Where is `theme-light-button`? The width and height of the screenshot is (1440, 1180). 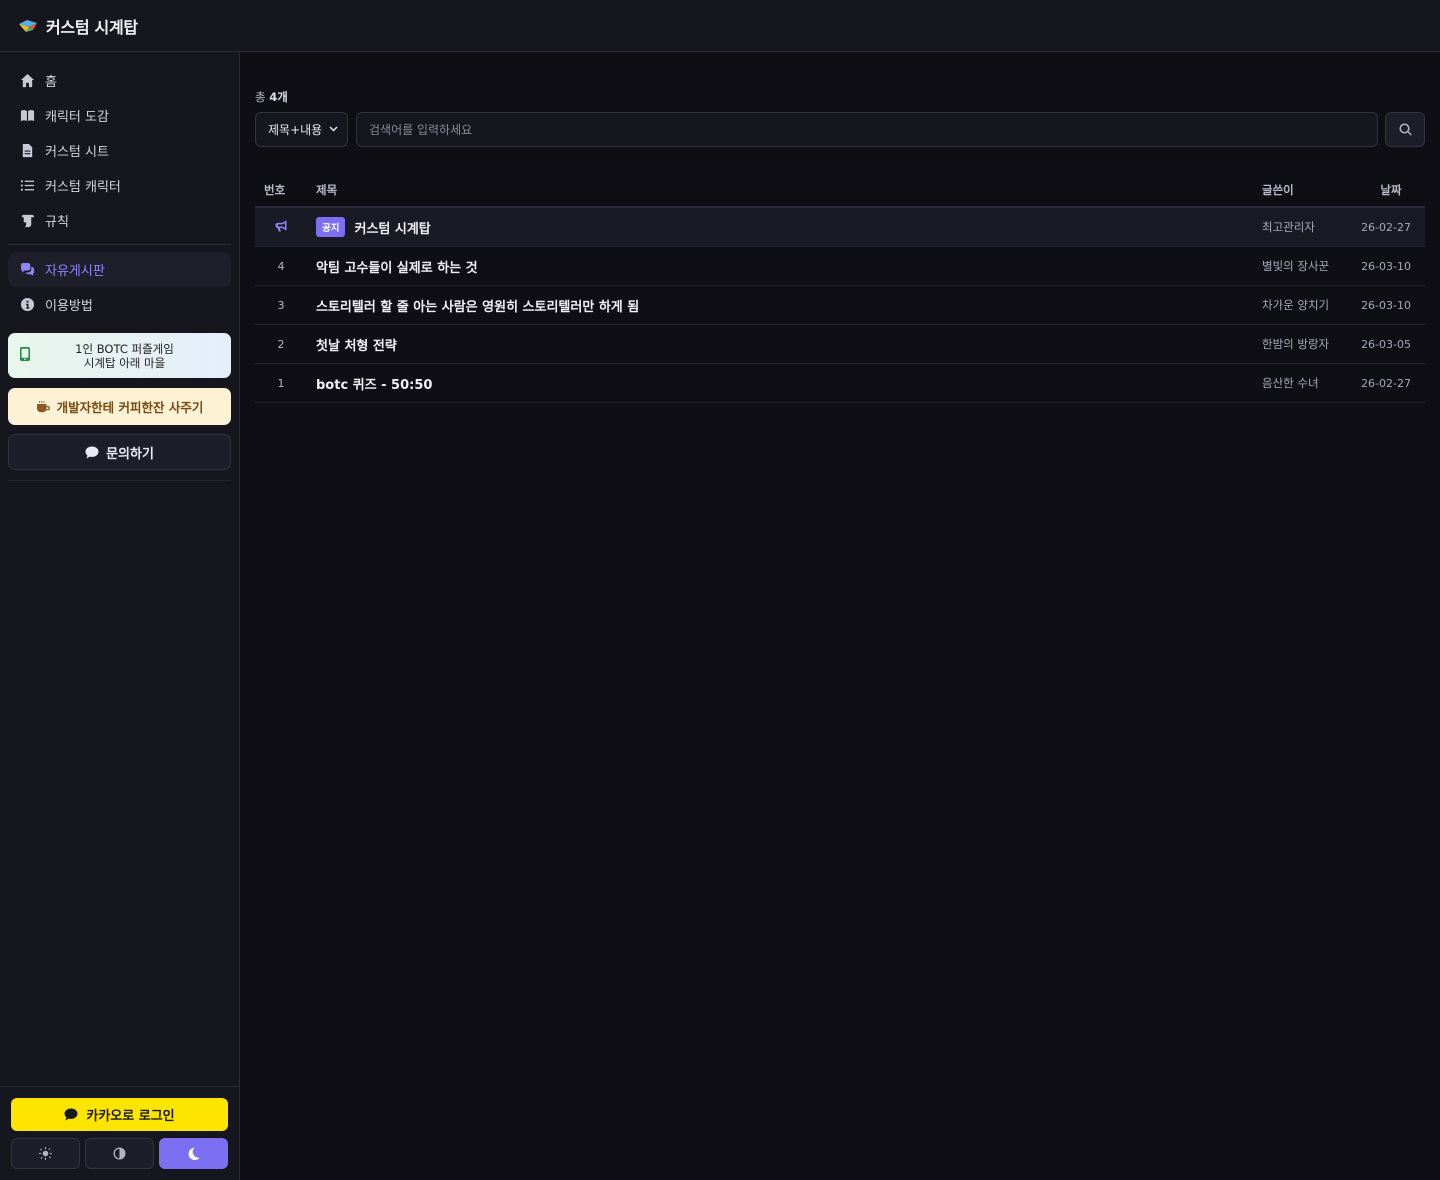 theme-light-button is located at coordinates (45, 1153).